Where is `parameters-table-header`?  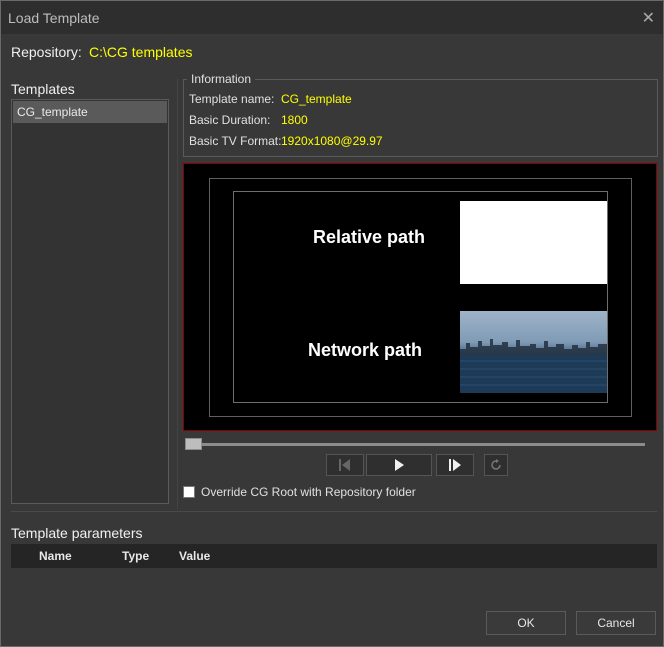 parameters-table-header is located at coordinates (334, 556).